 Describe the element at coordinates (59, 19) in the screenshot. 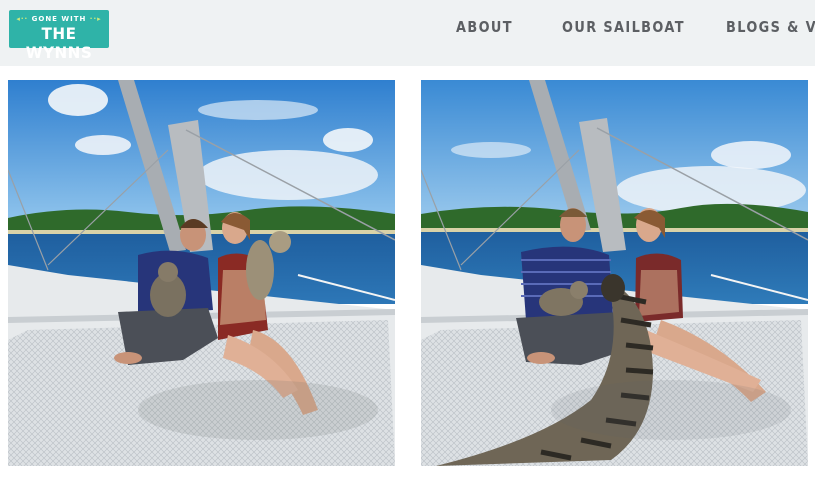

I see `logo-small-text: GONE WITH` at that location.